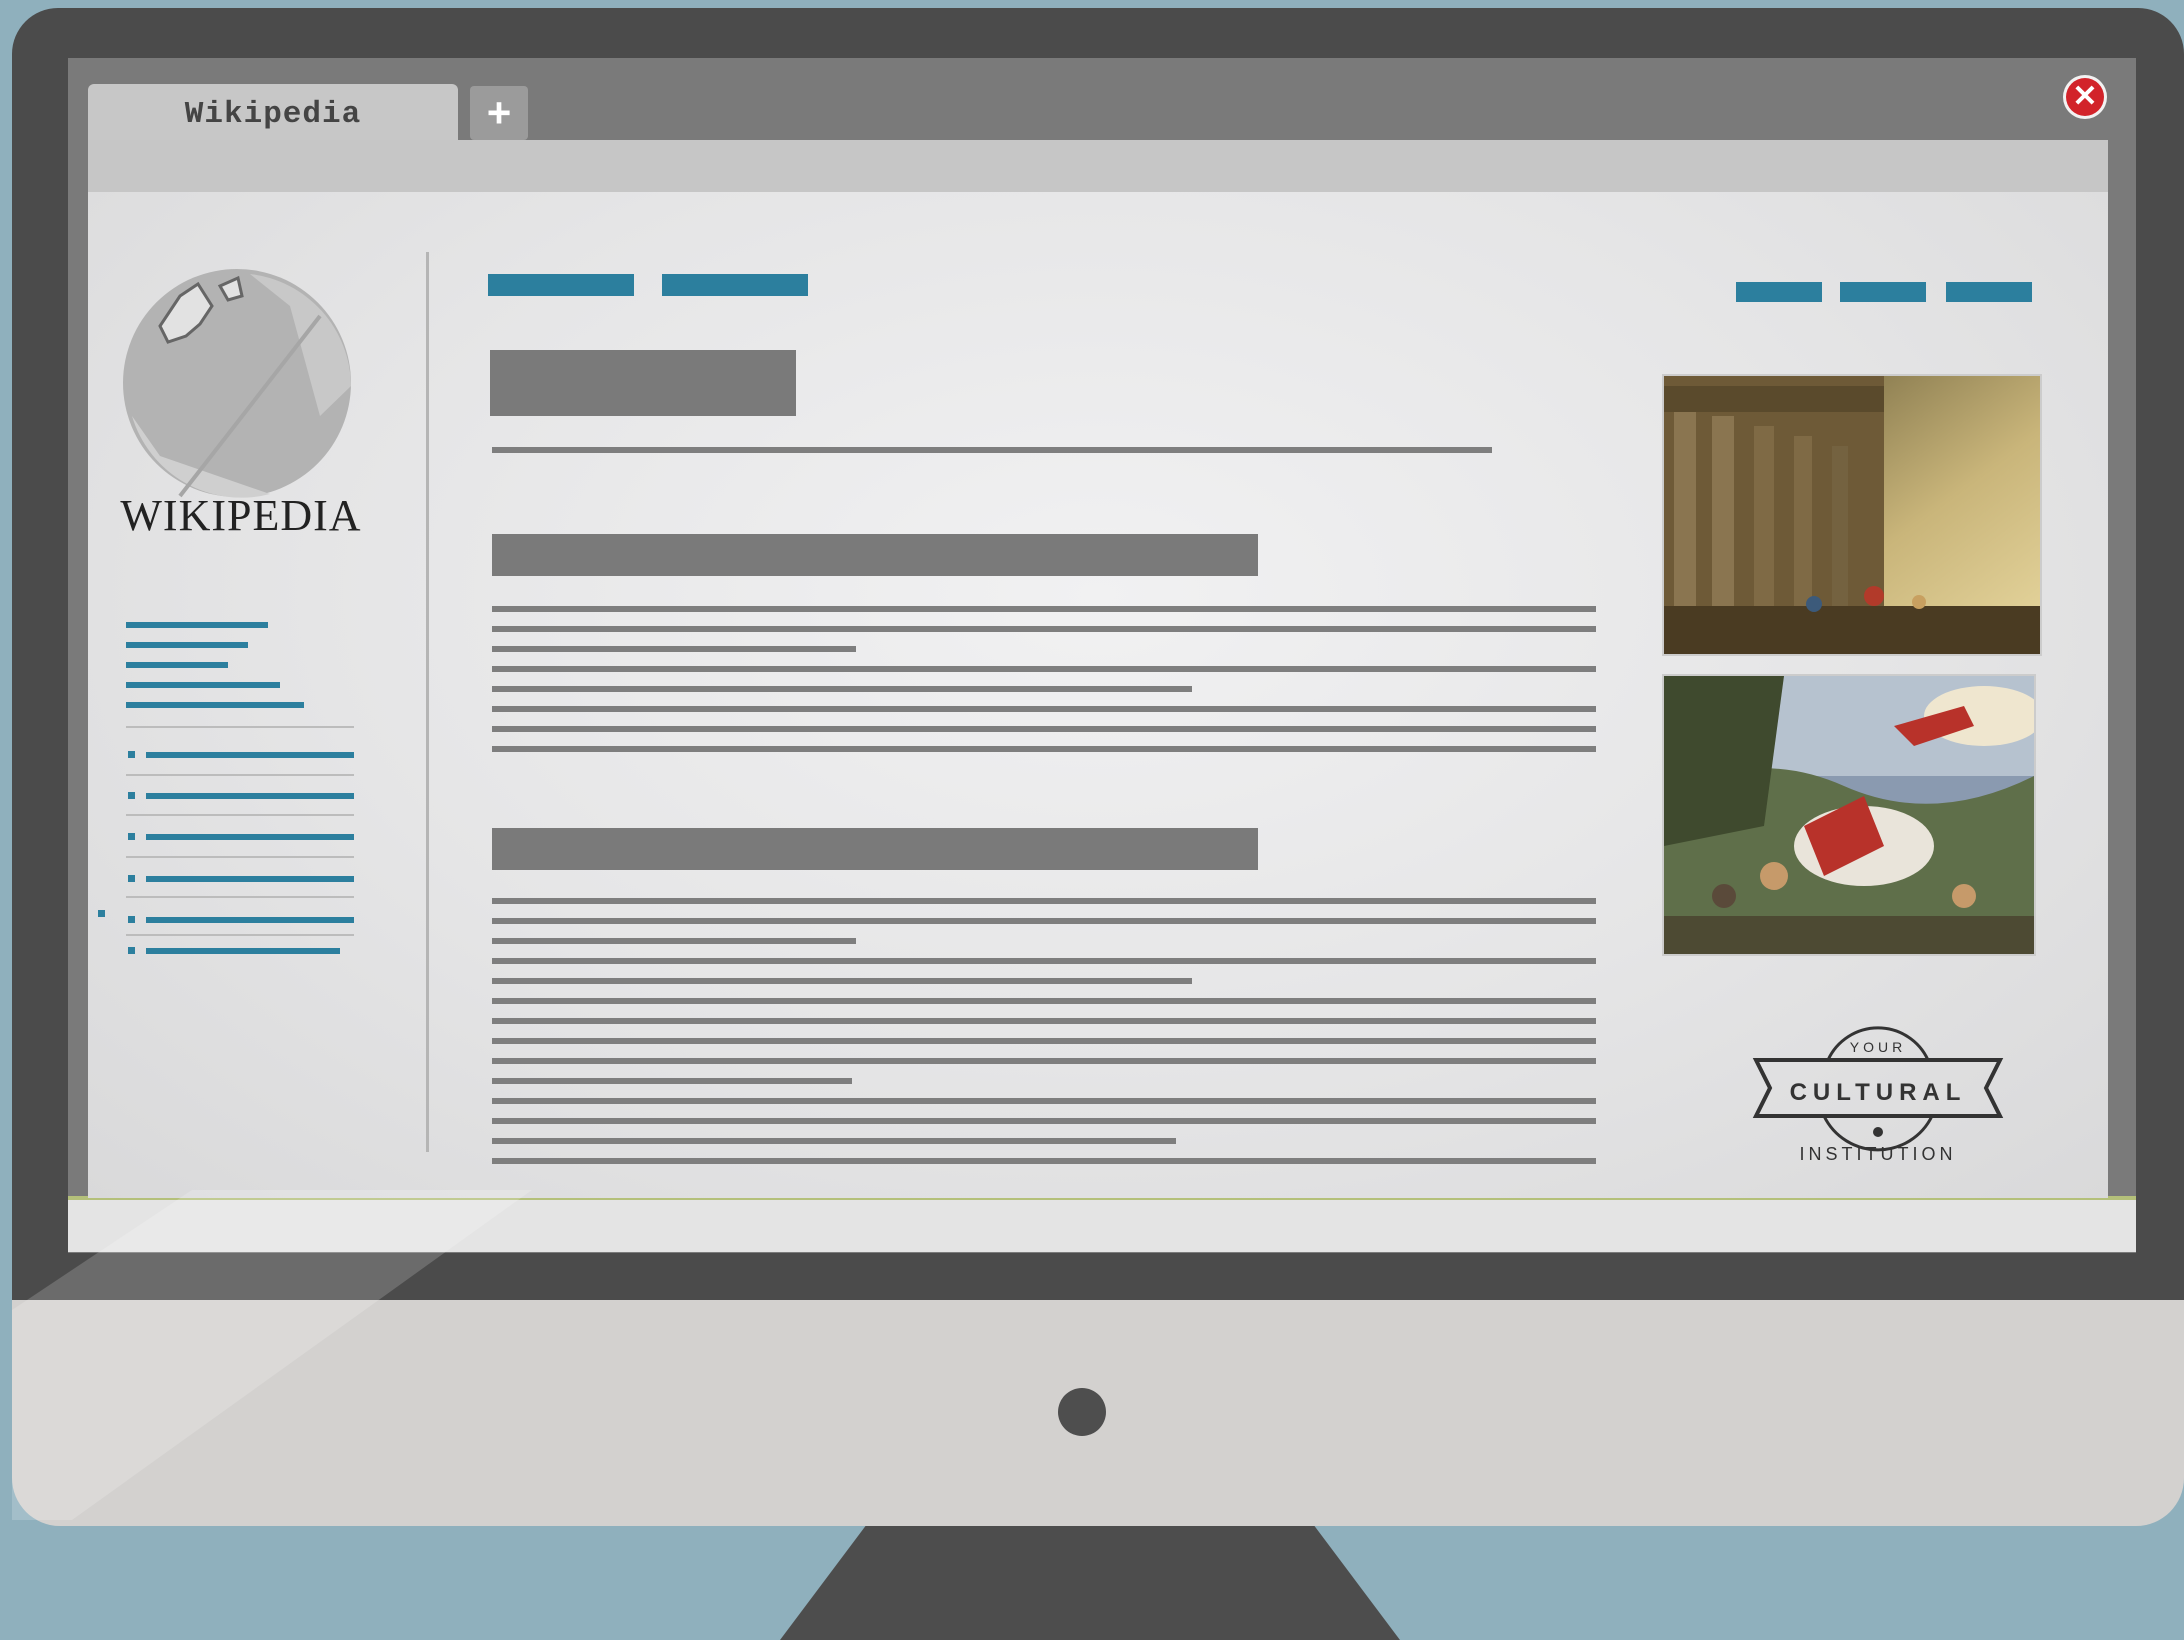  What do you see at coordinates (1878, 1092) in the screenshot?
I see `stamp-text-middle: CULTURAL` at bounding box center [1878, 1092].